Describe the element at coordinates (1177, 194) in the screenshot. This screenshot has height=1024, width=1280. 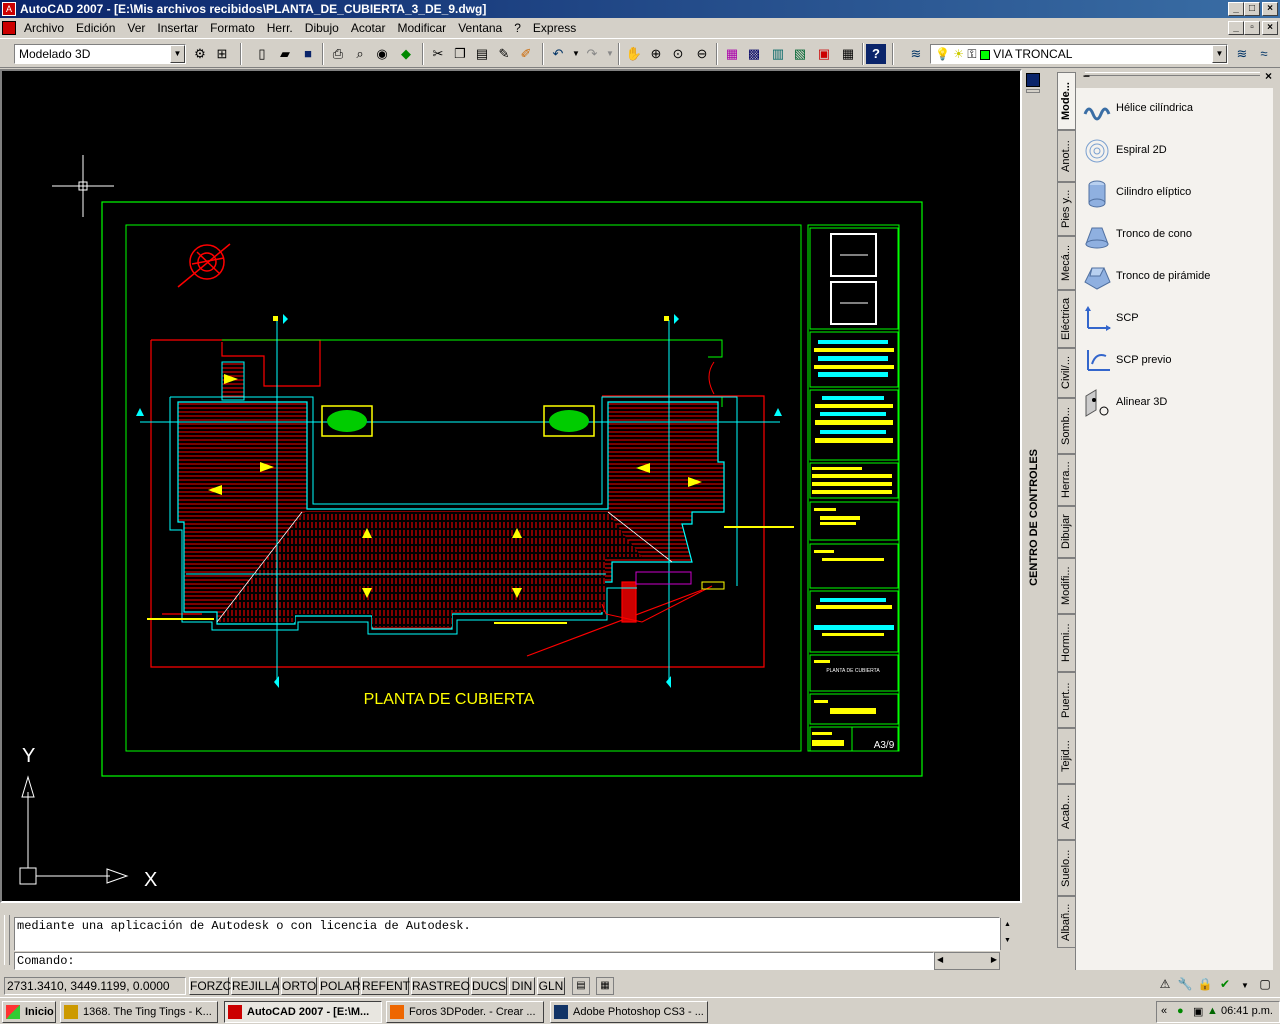
I see `palette-tool: Cilindro elíptico` at that location.